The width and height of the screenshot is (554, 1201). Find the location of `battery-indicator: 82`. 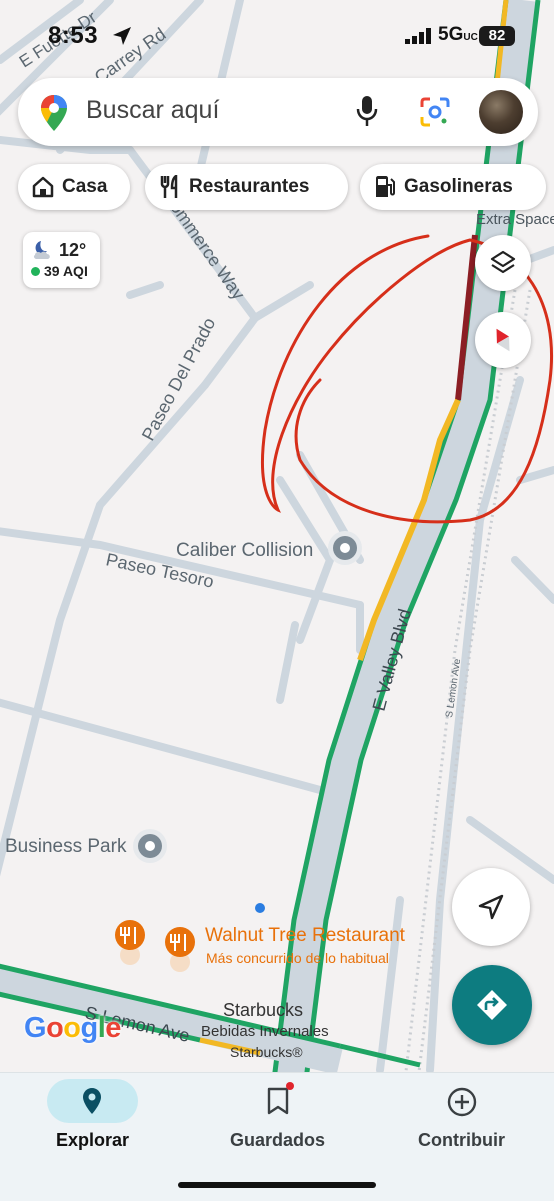

battery-indicator: 82 is located at coordinates (497, 36).